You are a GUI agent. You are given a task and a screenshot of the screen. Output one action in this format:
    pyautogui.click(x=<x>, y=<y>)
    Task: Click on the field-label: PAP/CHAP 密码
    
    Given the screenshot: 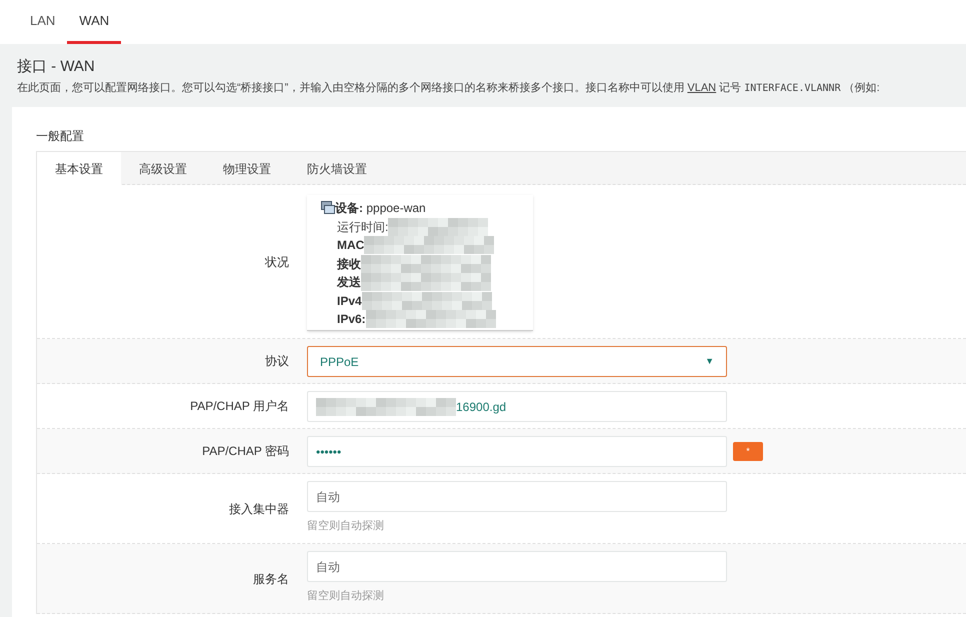 What is the action you would take?
    pyautogui.click(x=245, y=451)
    